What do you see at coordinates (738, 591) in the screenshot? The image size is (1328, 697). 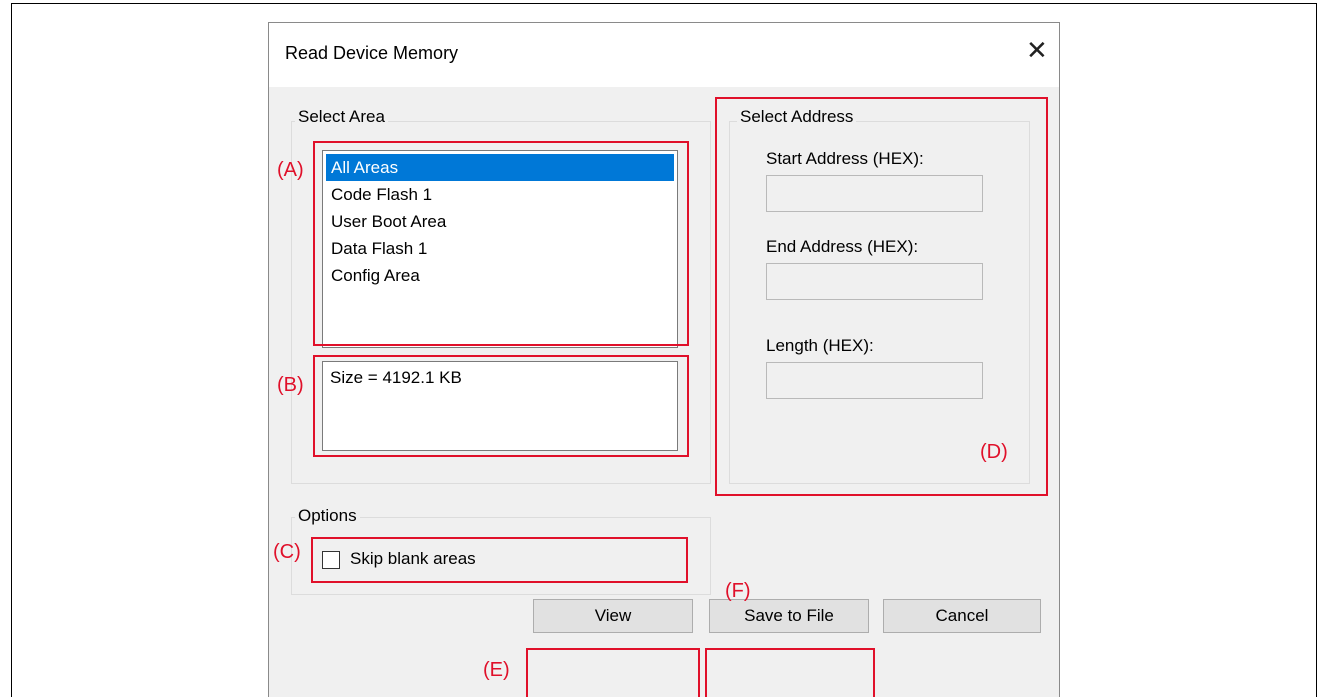 I see `callout-f: (F)` at bounding box center [738, 591].